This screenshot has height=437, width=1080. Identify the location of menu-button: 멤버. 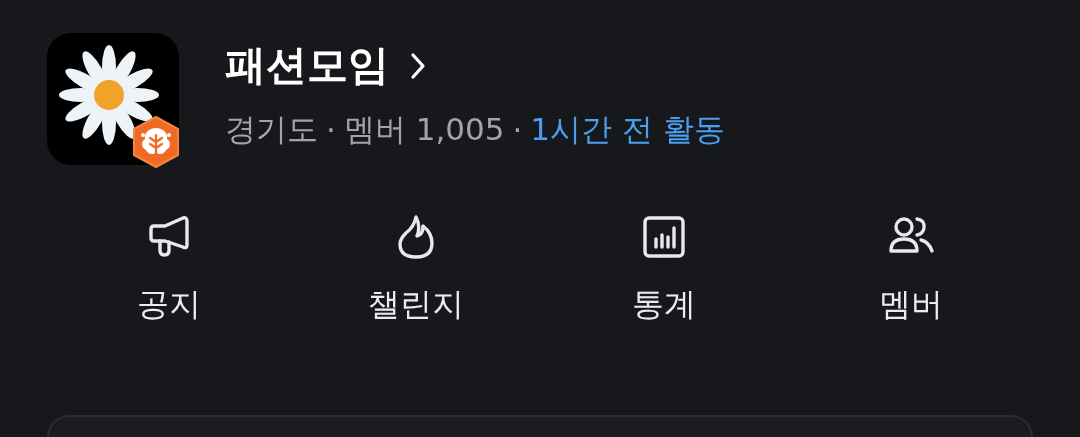
(911, 270).